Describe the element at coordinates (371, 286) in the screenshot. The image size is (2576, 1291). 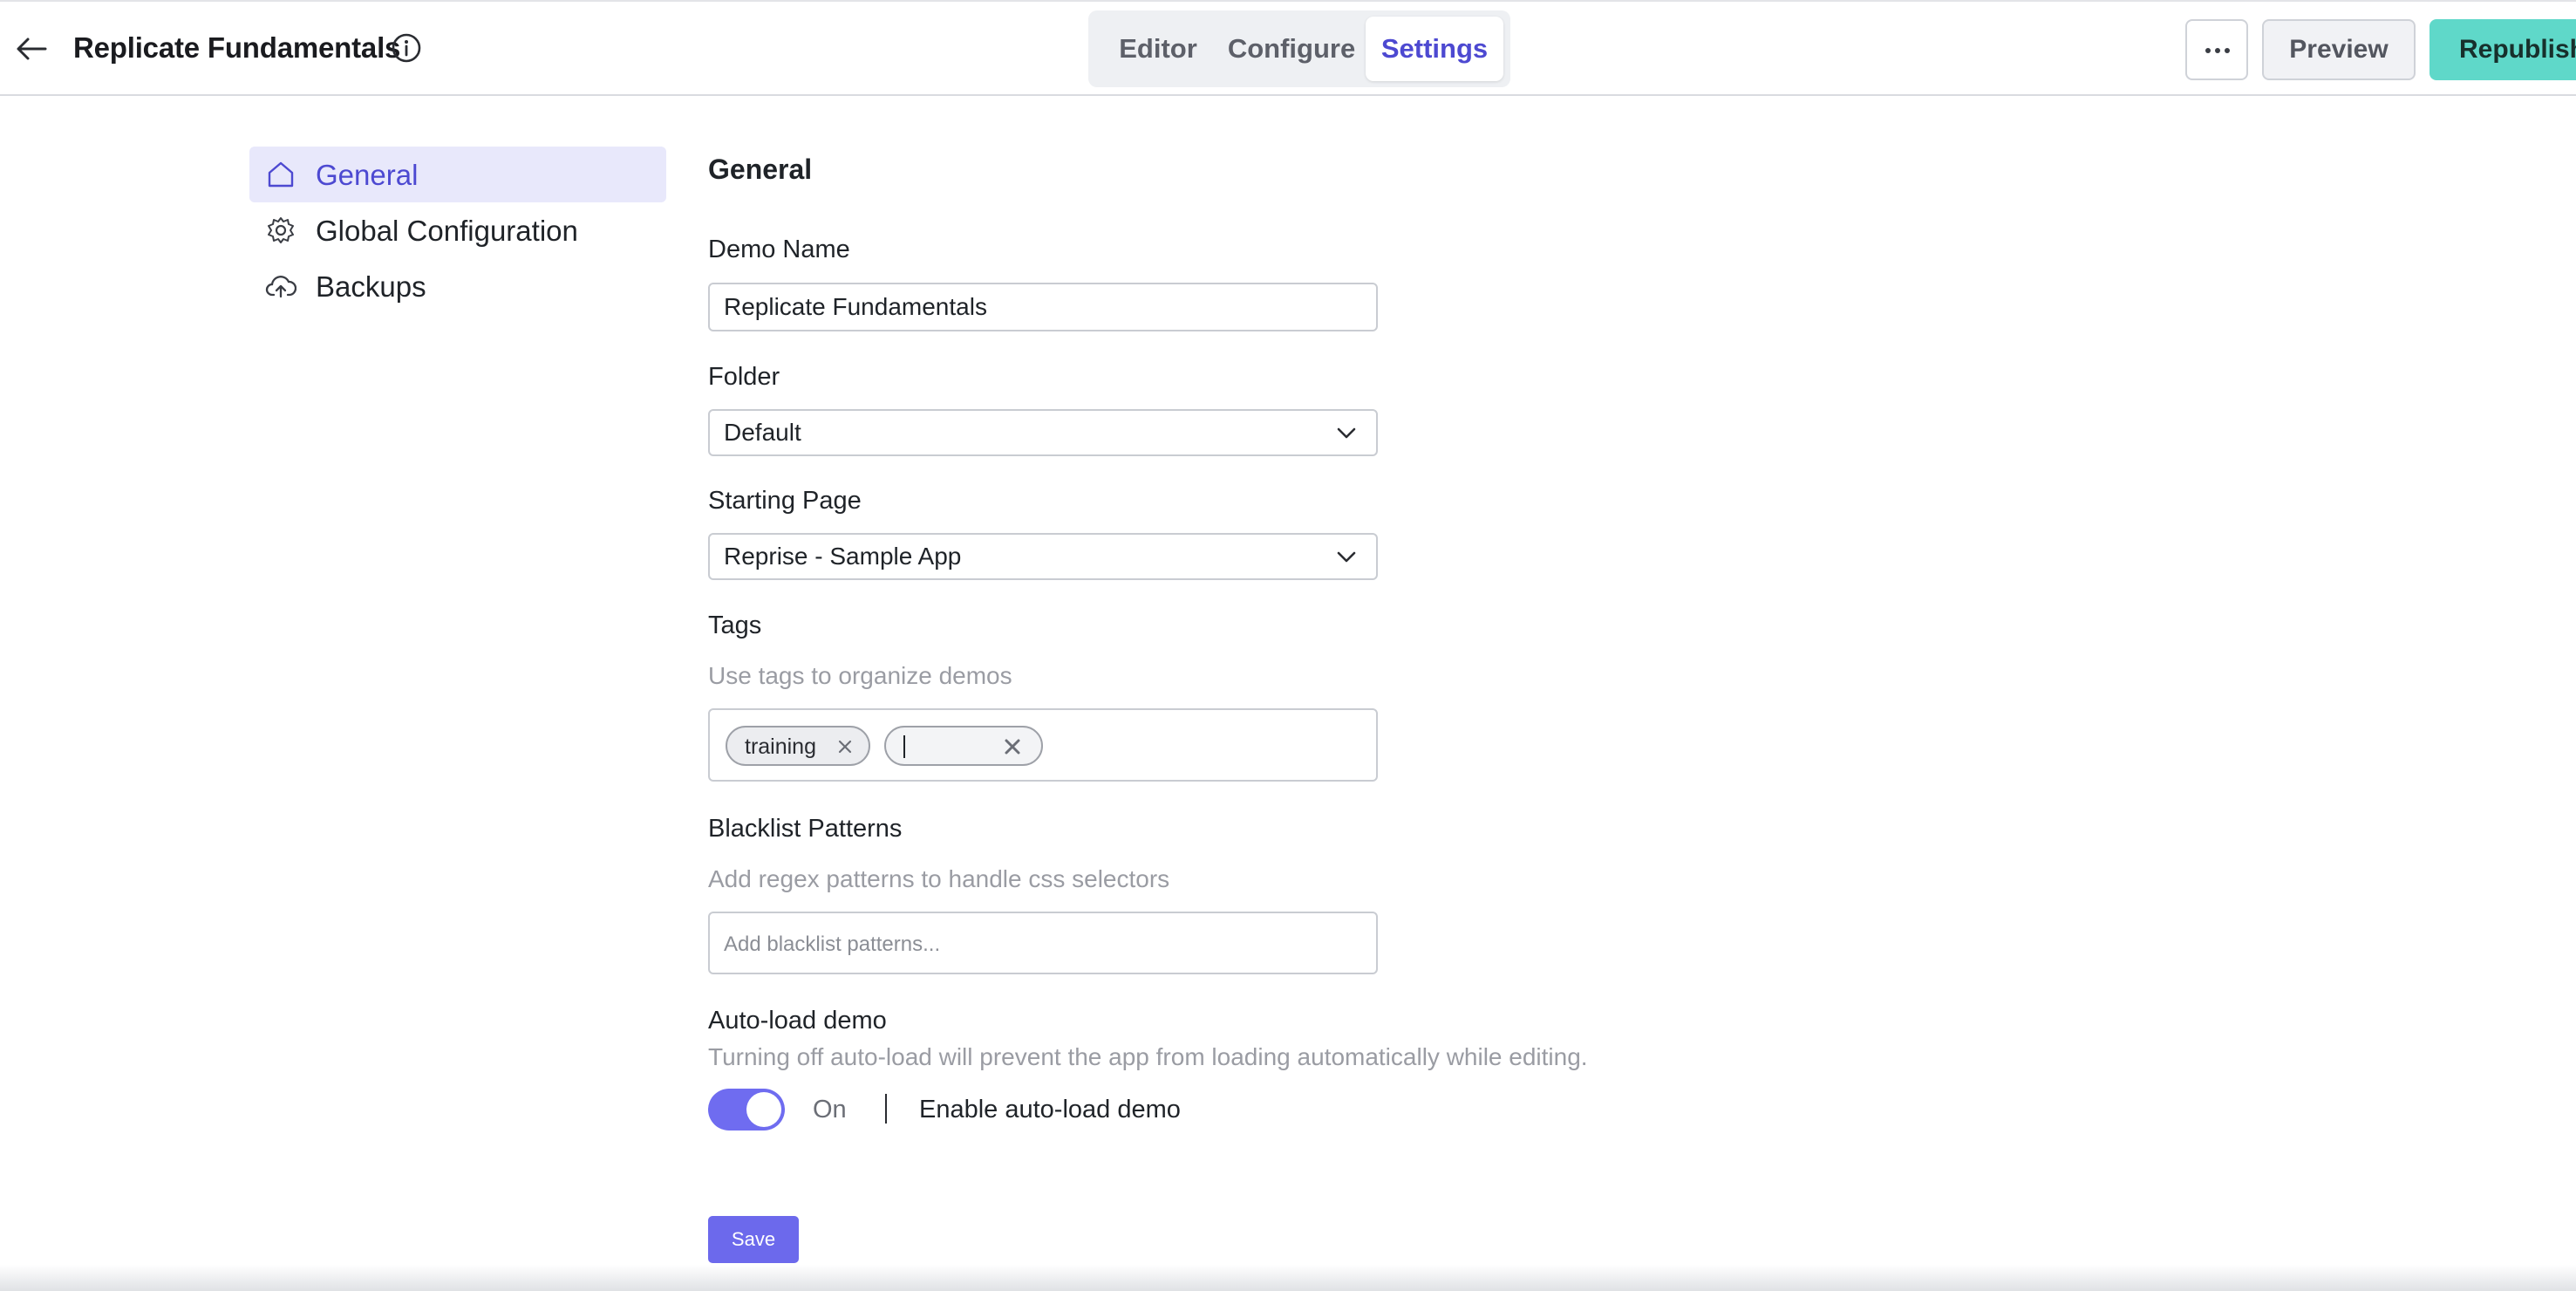
I see `sidebar-item-label: Backups` at that location.